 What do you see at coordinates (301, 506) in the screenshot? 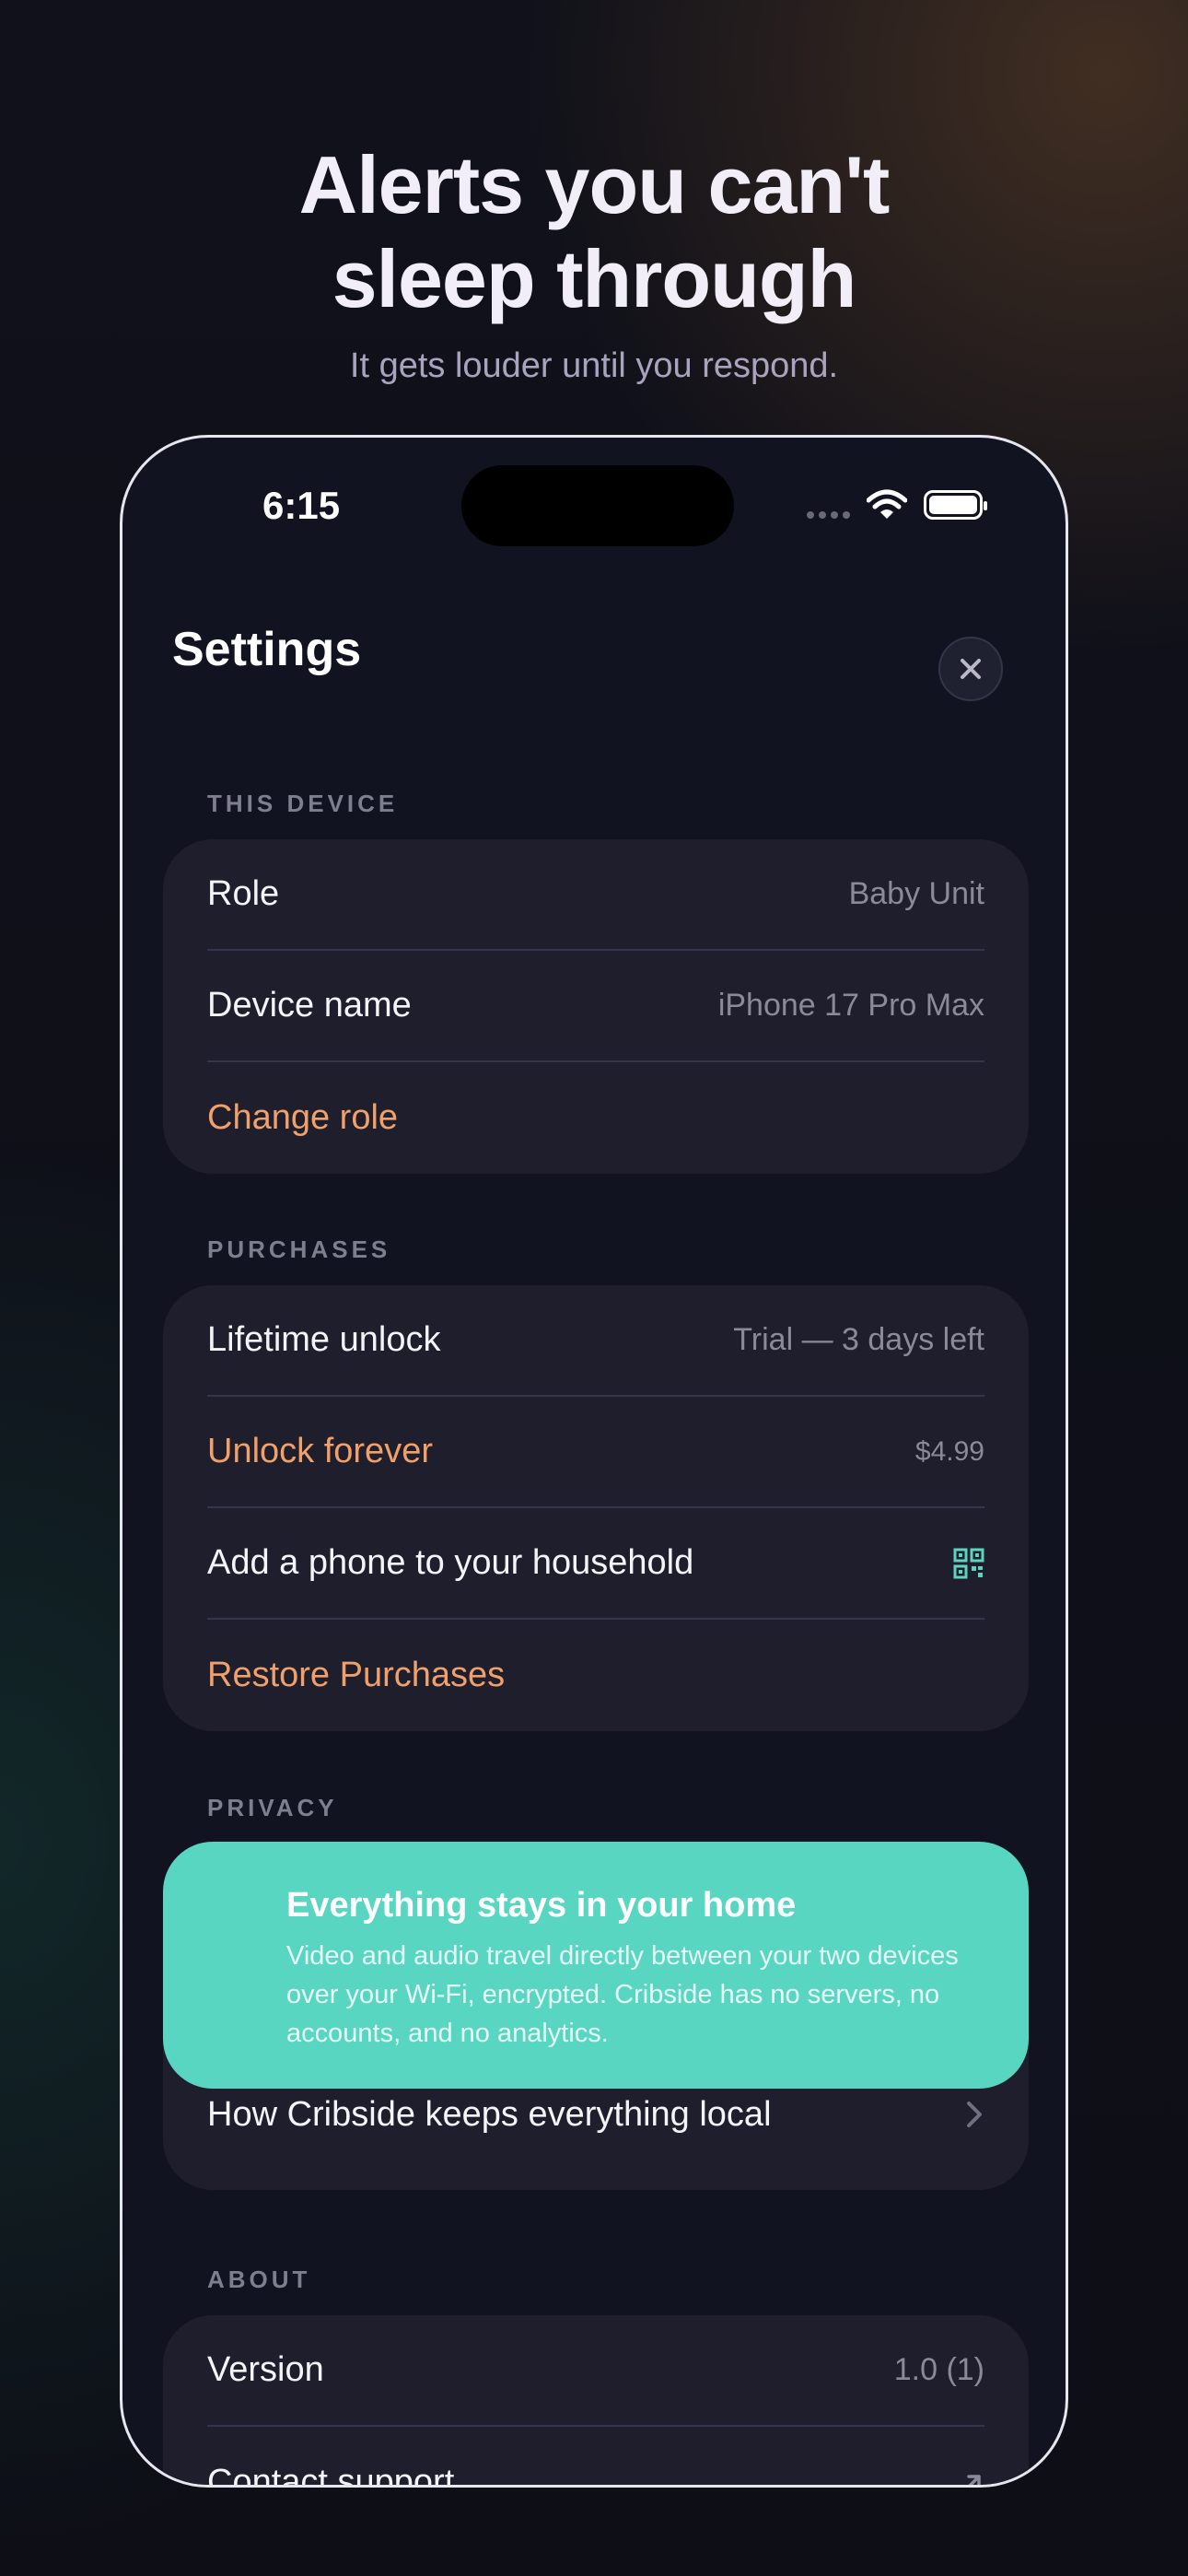
I see `status-time: 6:15` at bounding box center [301, 506].